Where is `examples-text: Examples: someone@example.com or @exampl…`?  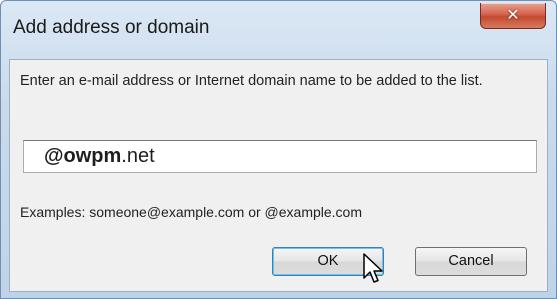 examples-text: Examples: someone@example.com or @exampl… is located at coordinates (191, 212).